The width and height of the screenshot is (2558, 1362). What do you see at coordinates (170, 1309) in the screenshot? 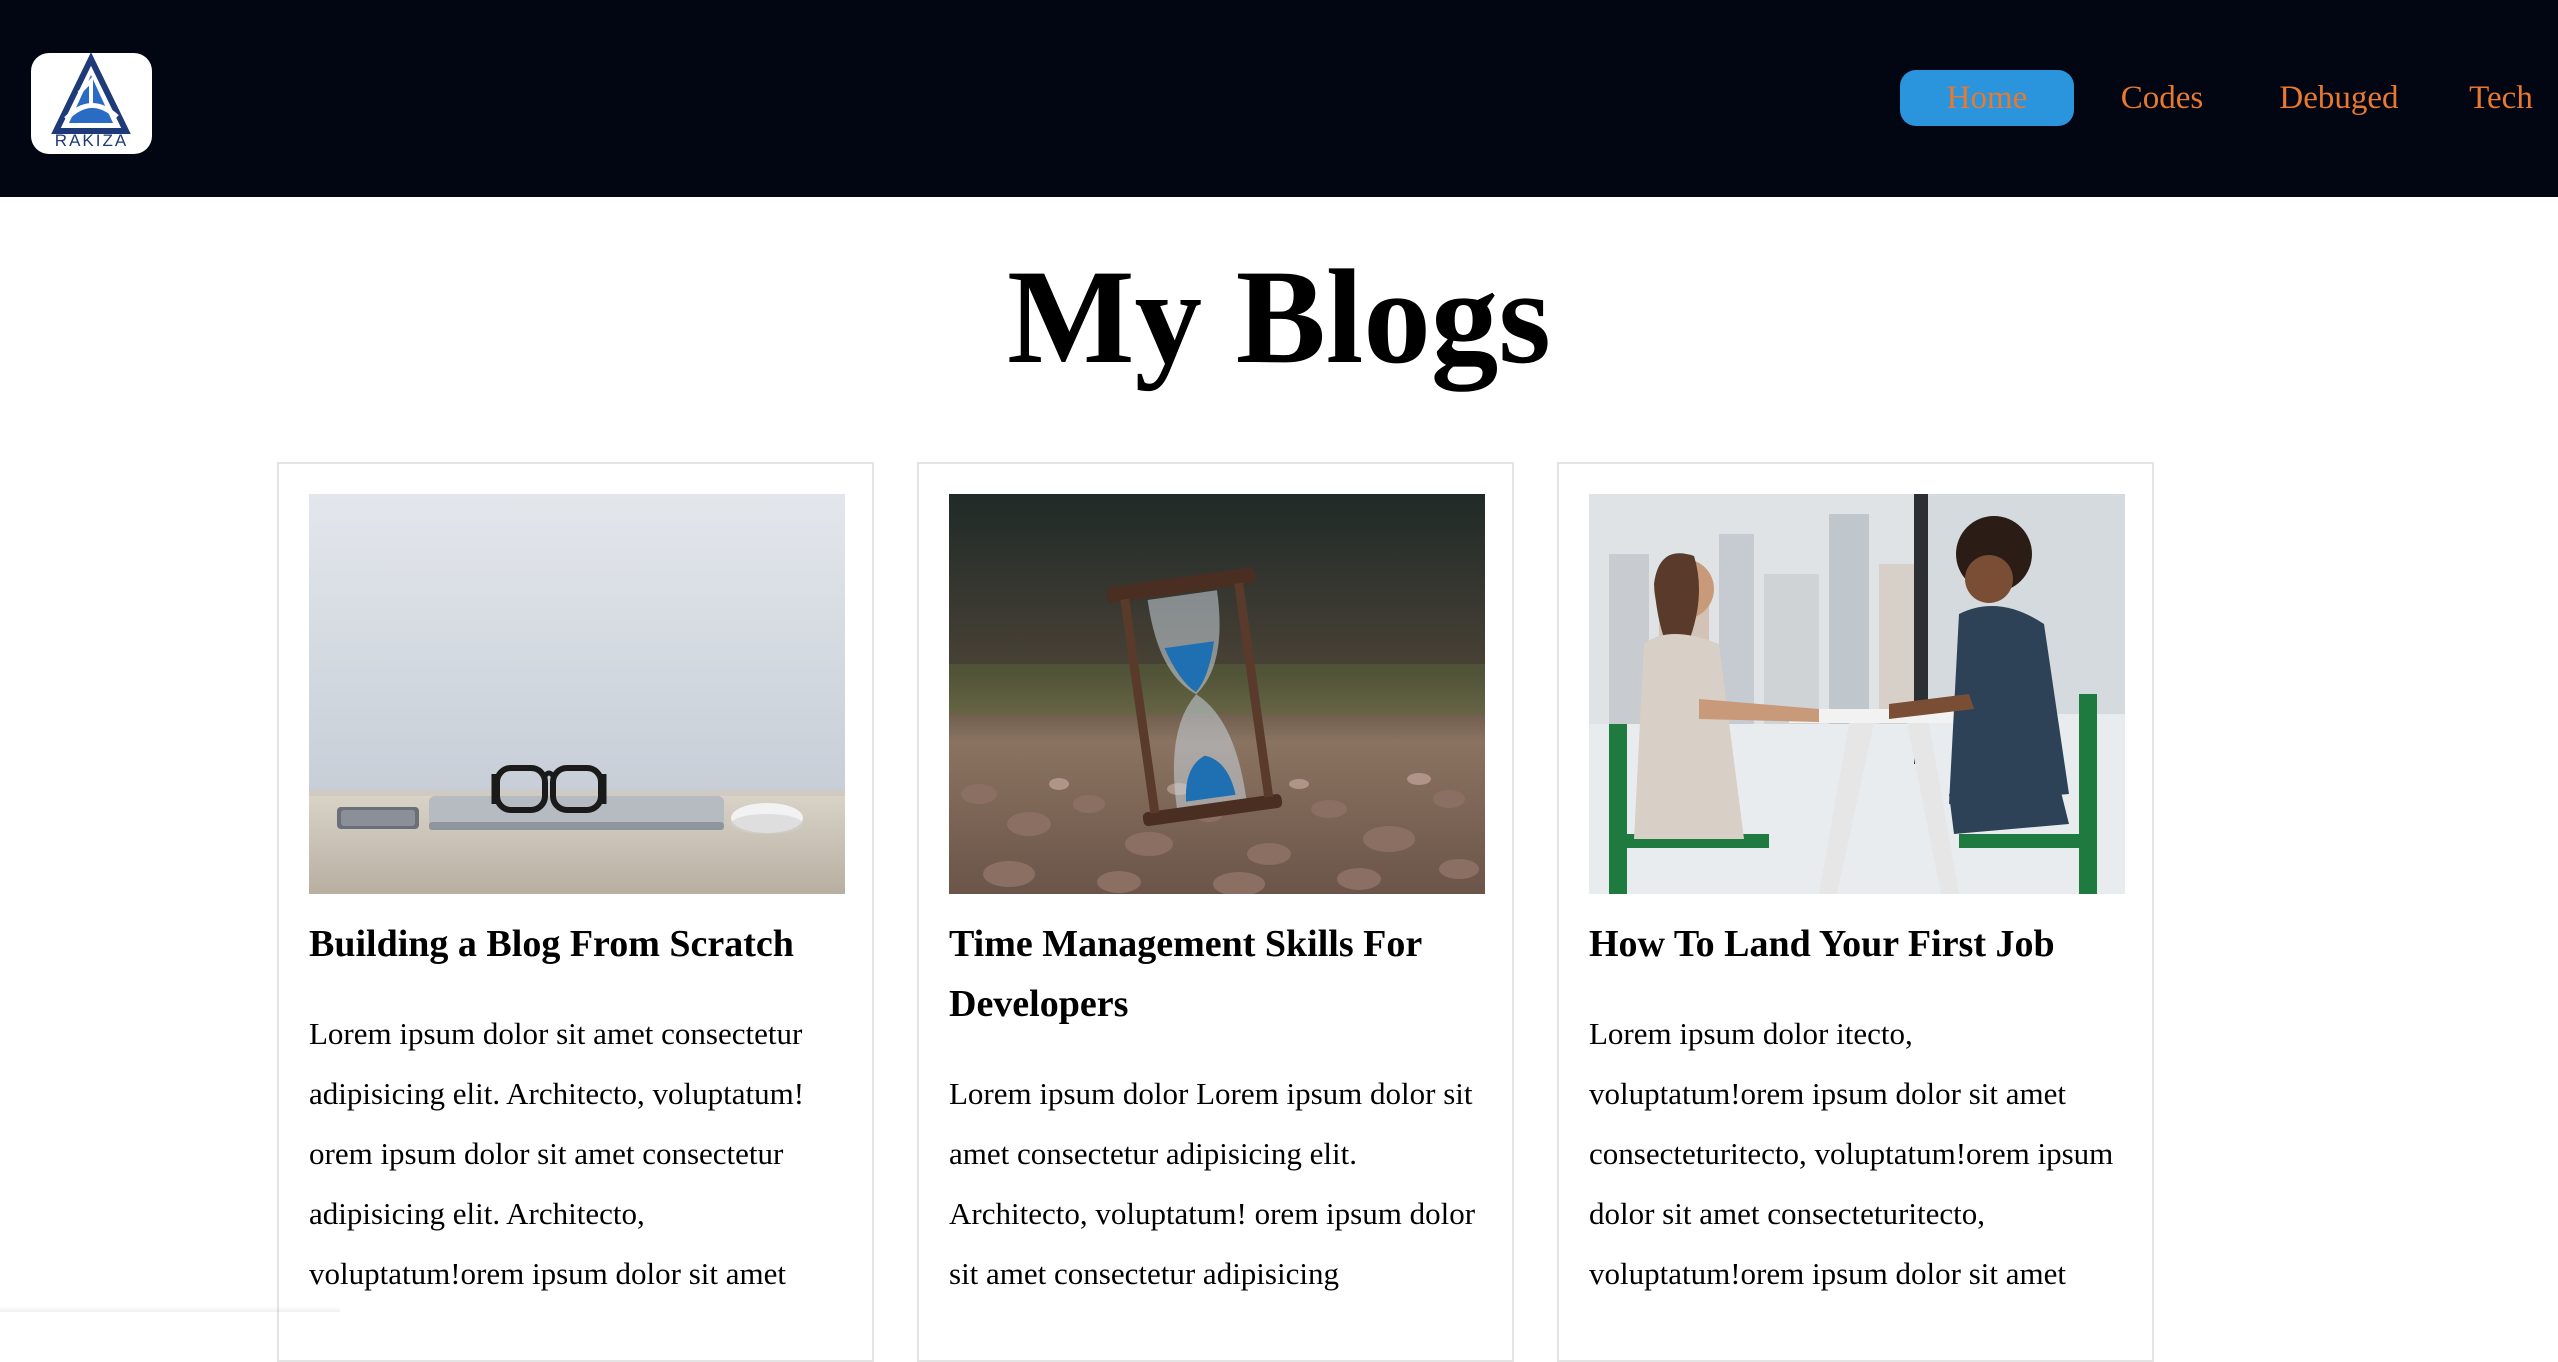
I see `scroll-shadow` at bounding box center [170, 1309].